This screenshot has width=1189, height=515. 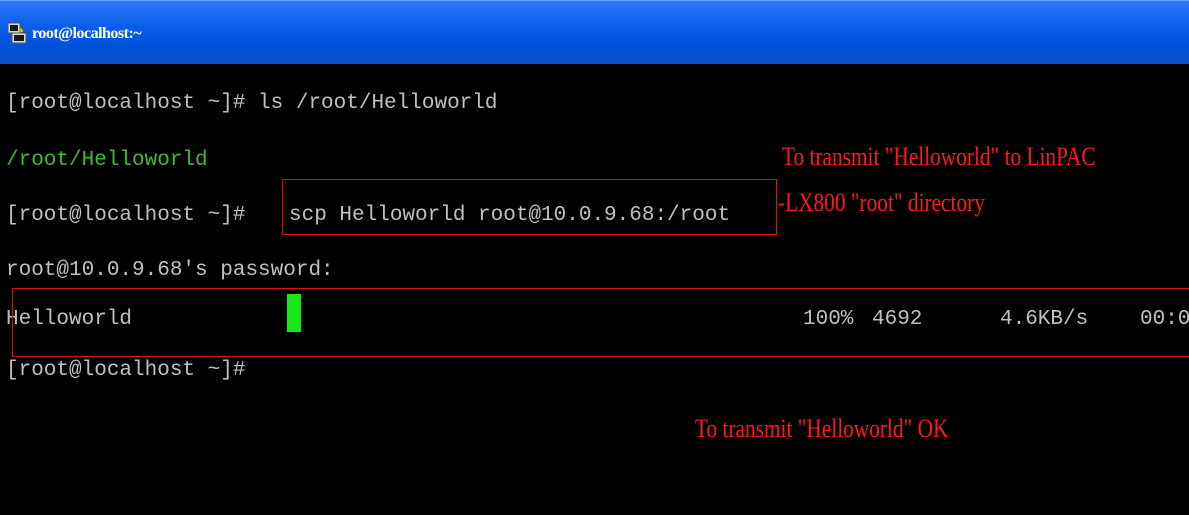 What do you see at coordinates (132, 215) in the screenshot?
I see `terminal-line-scp-prompt: [root@localhost ~]#` at bounding box center [132, 215].